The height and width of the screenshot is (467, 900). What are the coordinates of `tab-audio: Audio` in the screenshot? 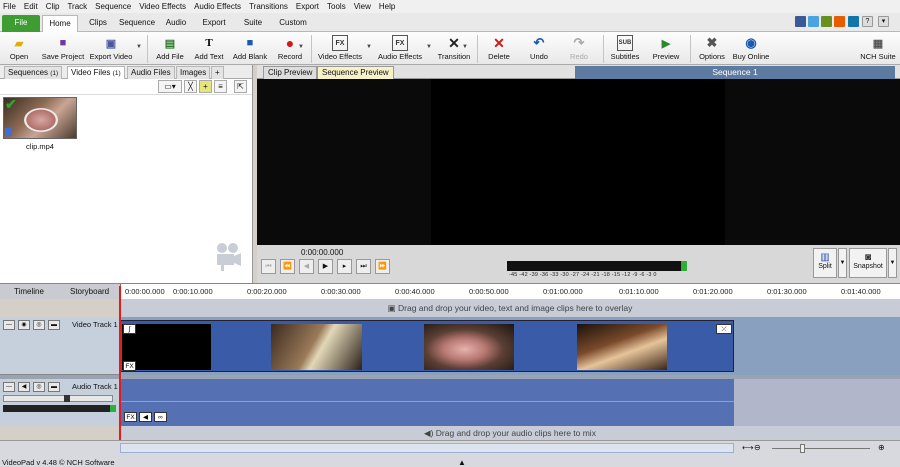 It's located at (176, 23).